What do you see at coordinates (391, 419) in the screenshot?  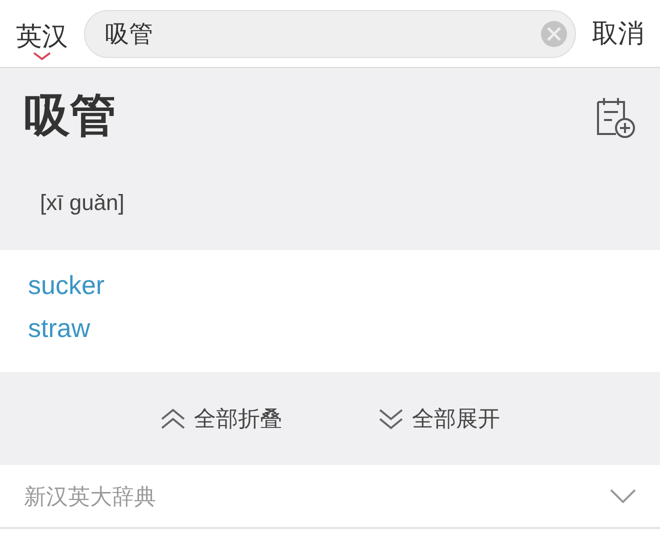 I see `double-chevron-down-icon` at bounding box center [391, 419].